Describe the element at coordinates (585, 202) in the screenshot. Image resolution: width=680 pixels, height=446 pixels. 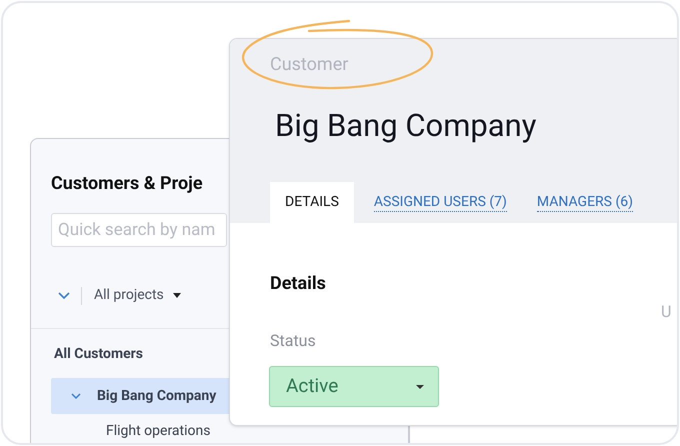
I see `tab: MANAGERS (6)` at that location.